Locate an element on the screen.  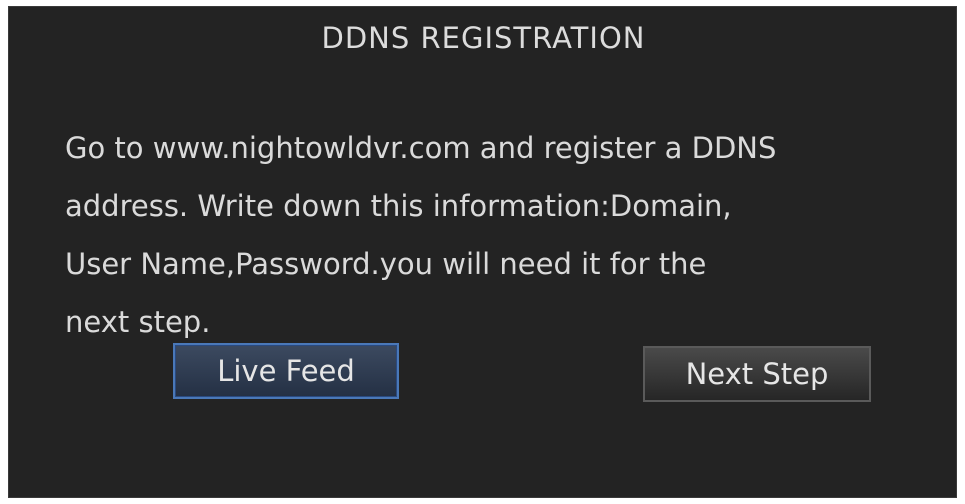
dialog-title: DDNS REGISTRATION is located at coordinates (483, 38).